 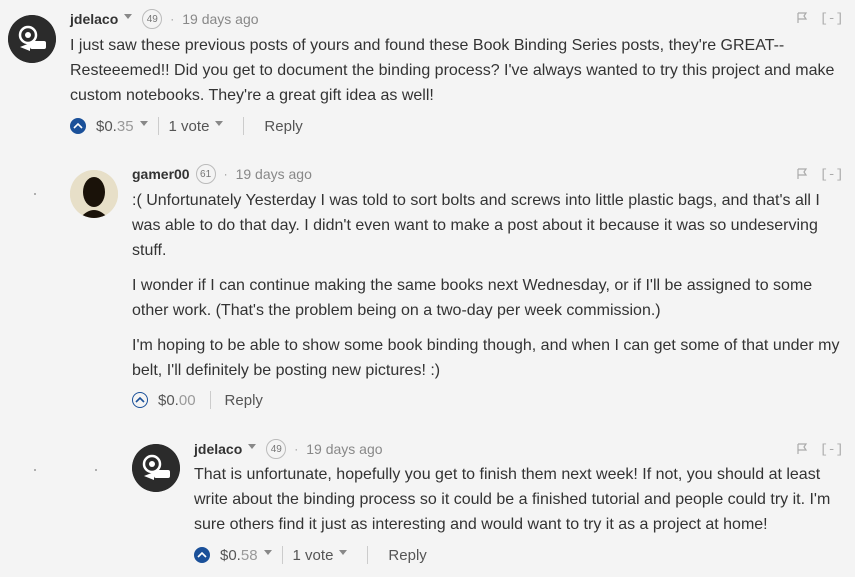 I want to click on payout-cents: 00, so click(x=187, y=400).